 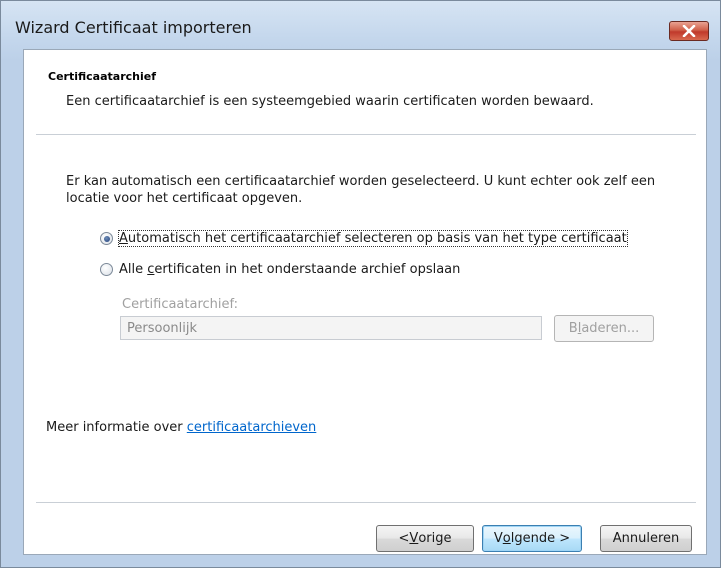 I want to click on label-part: orige, so click(x=435, y=538).